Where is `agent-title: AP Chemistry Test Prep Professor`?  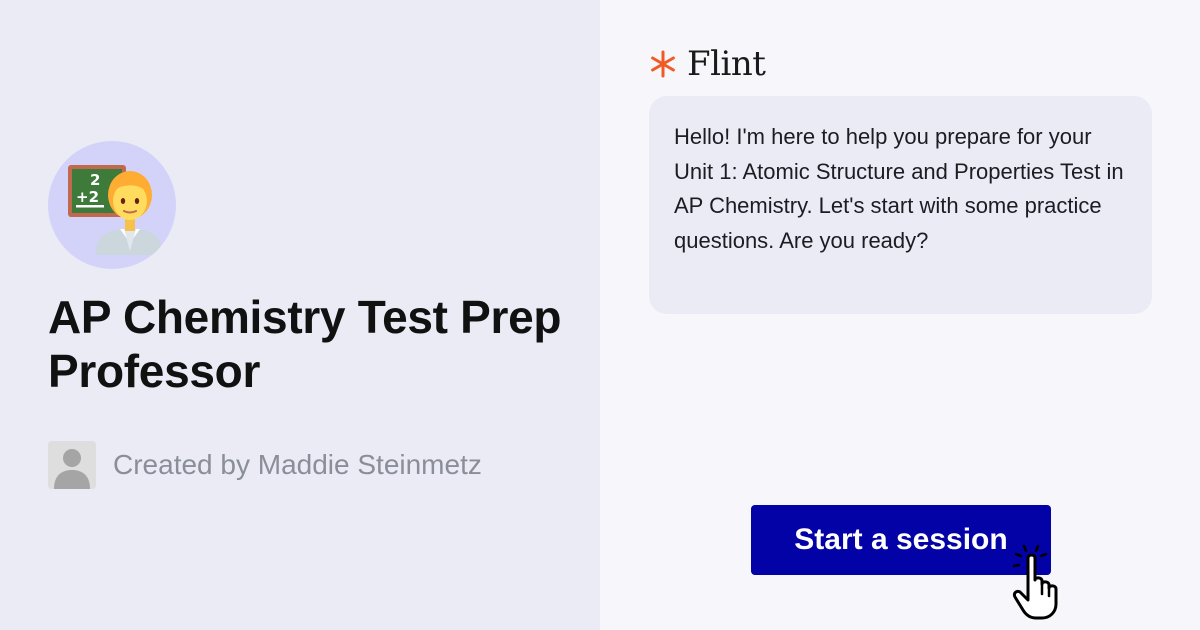
agent-title: AP Chemistry Test Prep Professor is located at coordinates (305, 344).